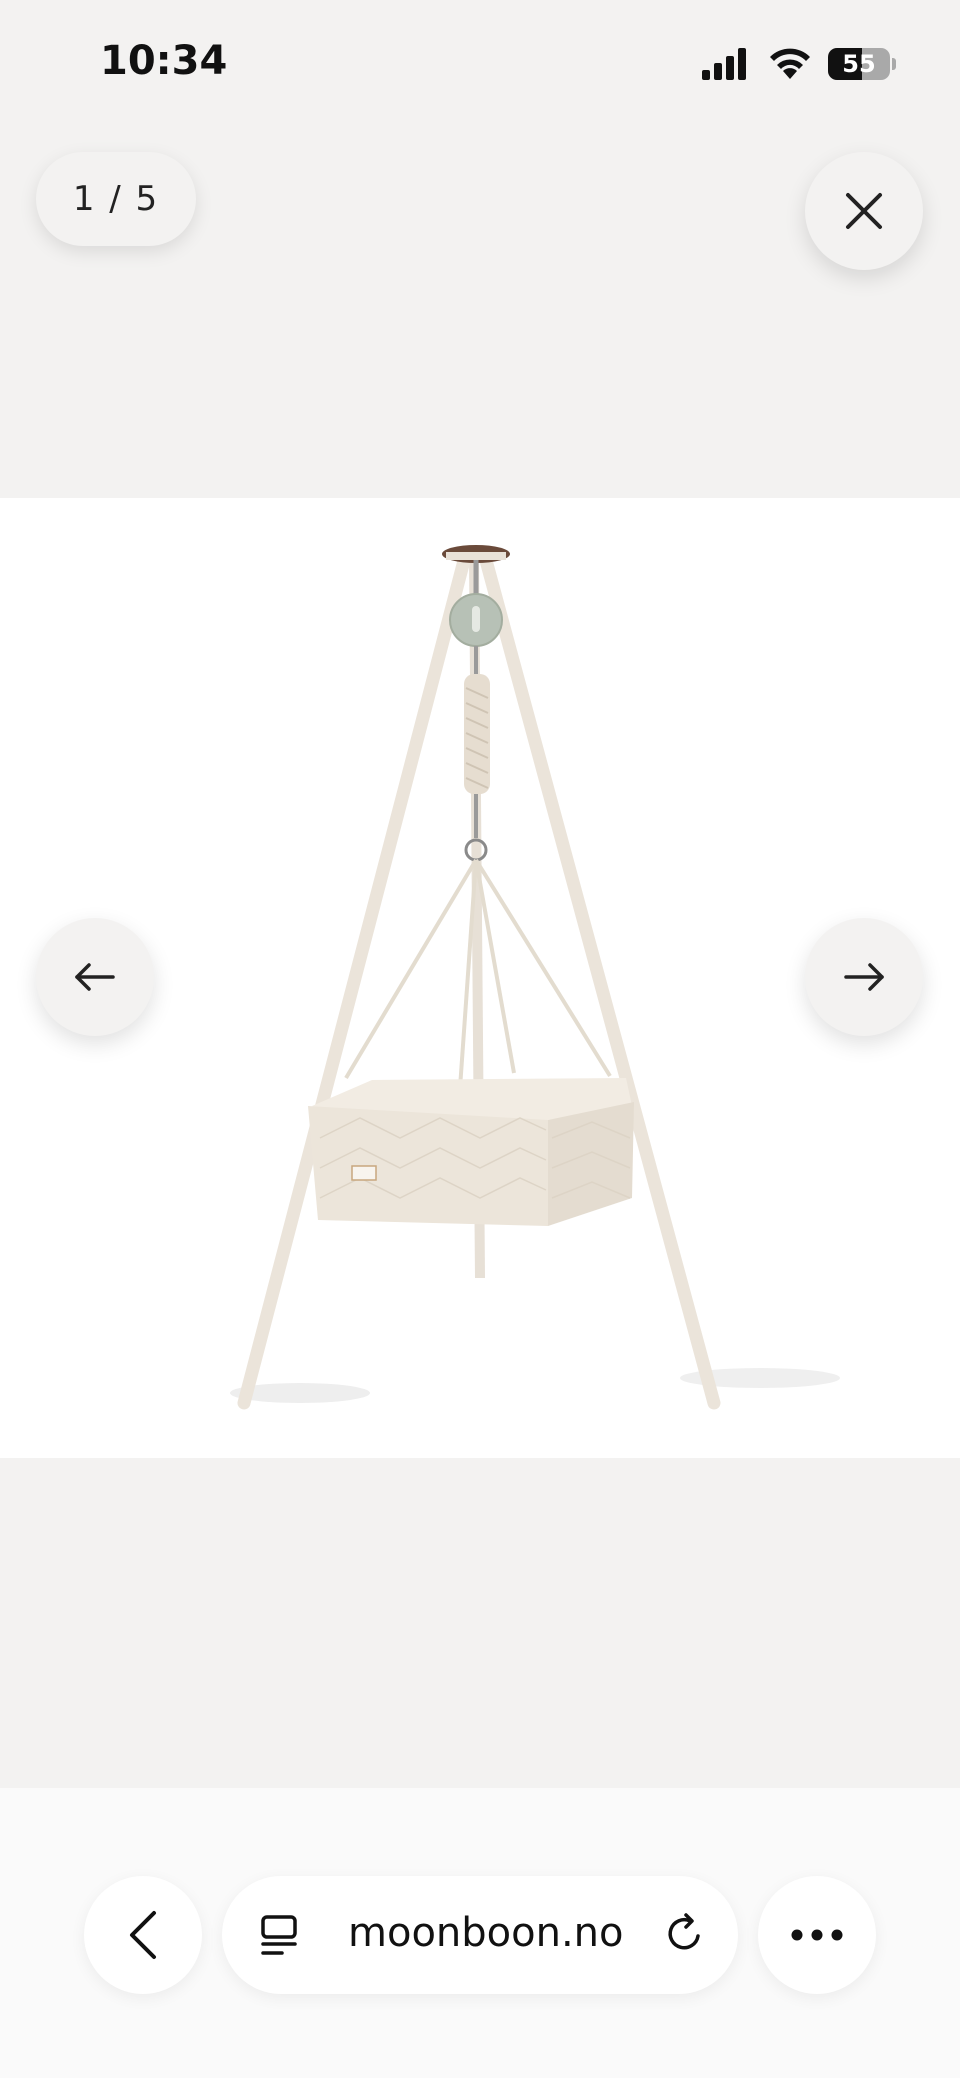  I want to click on chevron-left-icon, so click(143, 1935).